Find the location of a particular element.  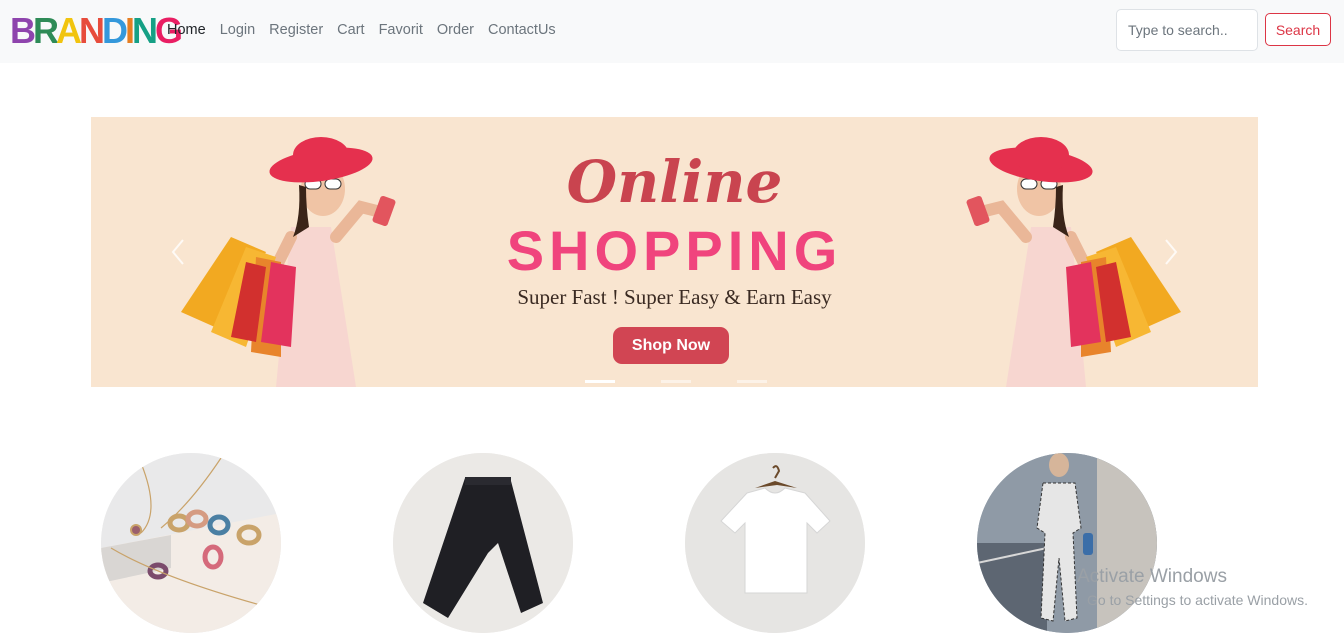

search-button: Search is located at coordinates (1298, 29).